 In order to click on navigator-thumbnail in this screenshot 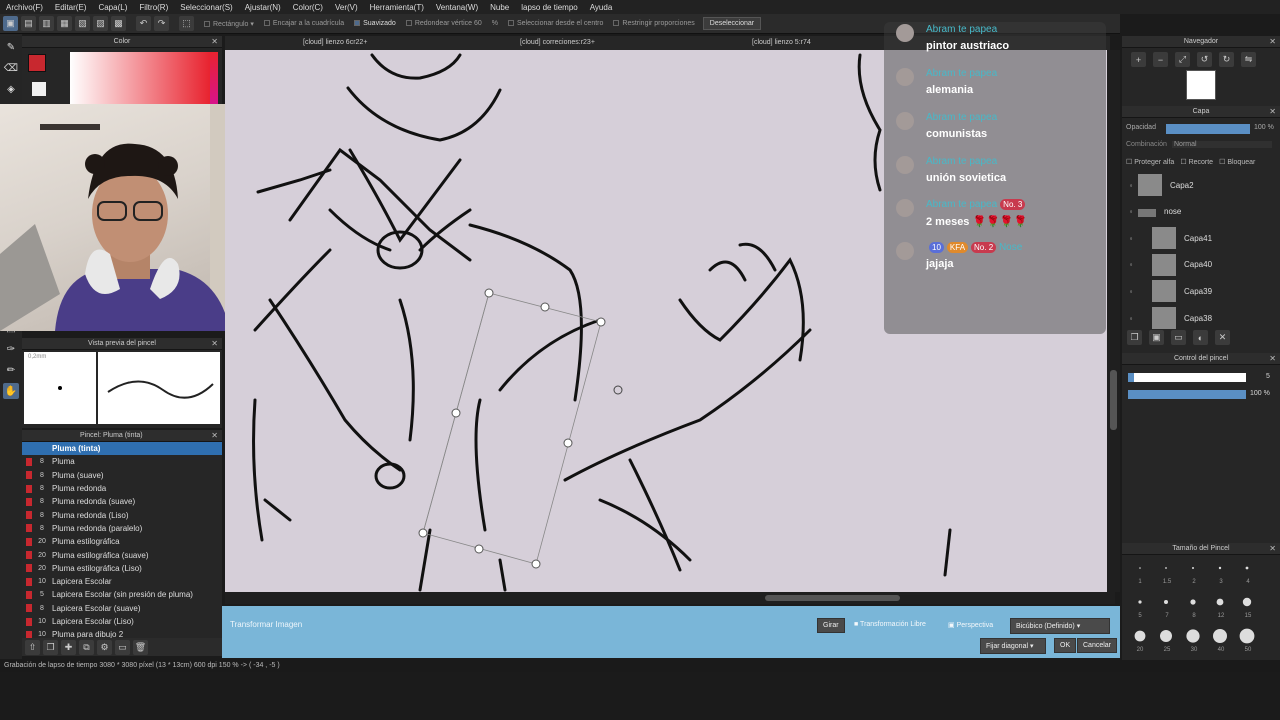, I will do `click(1201, 85)`.